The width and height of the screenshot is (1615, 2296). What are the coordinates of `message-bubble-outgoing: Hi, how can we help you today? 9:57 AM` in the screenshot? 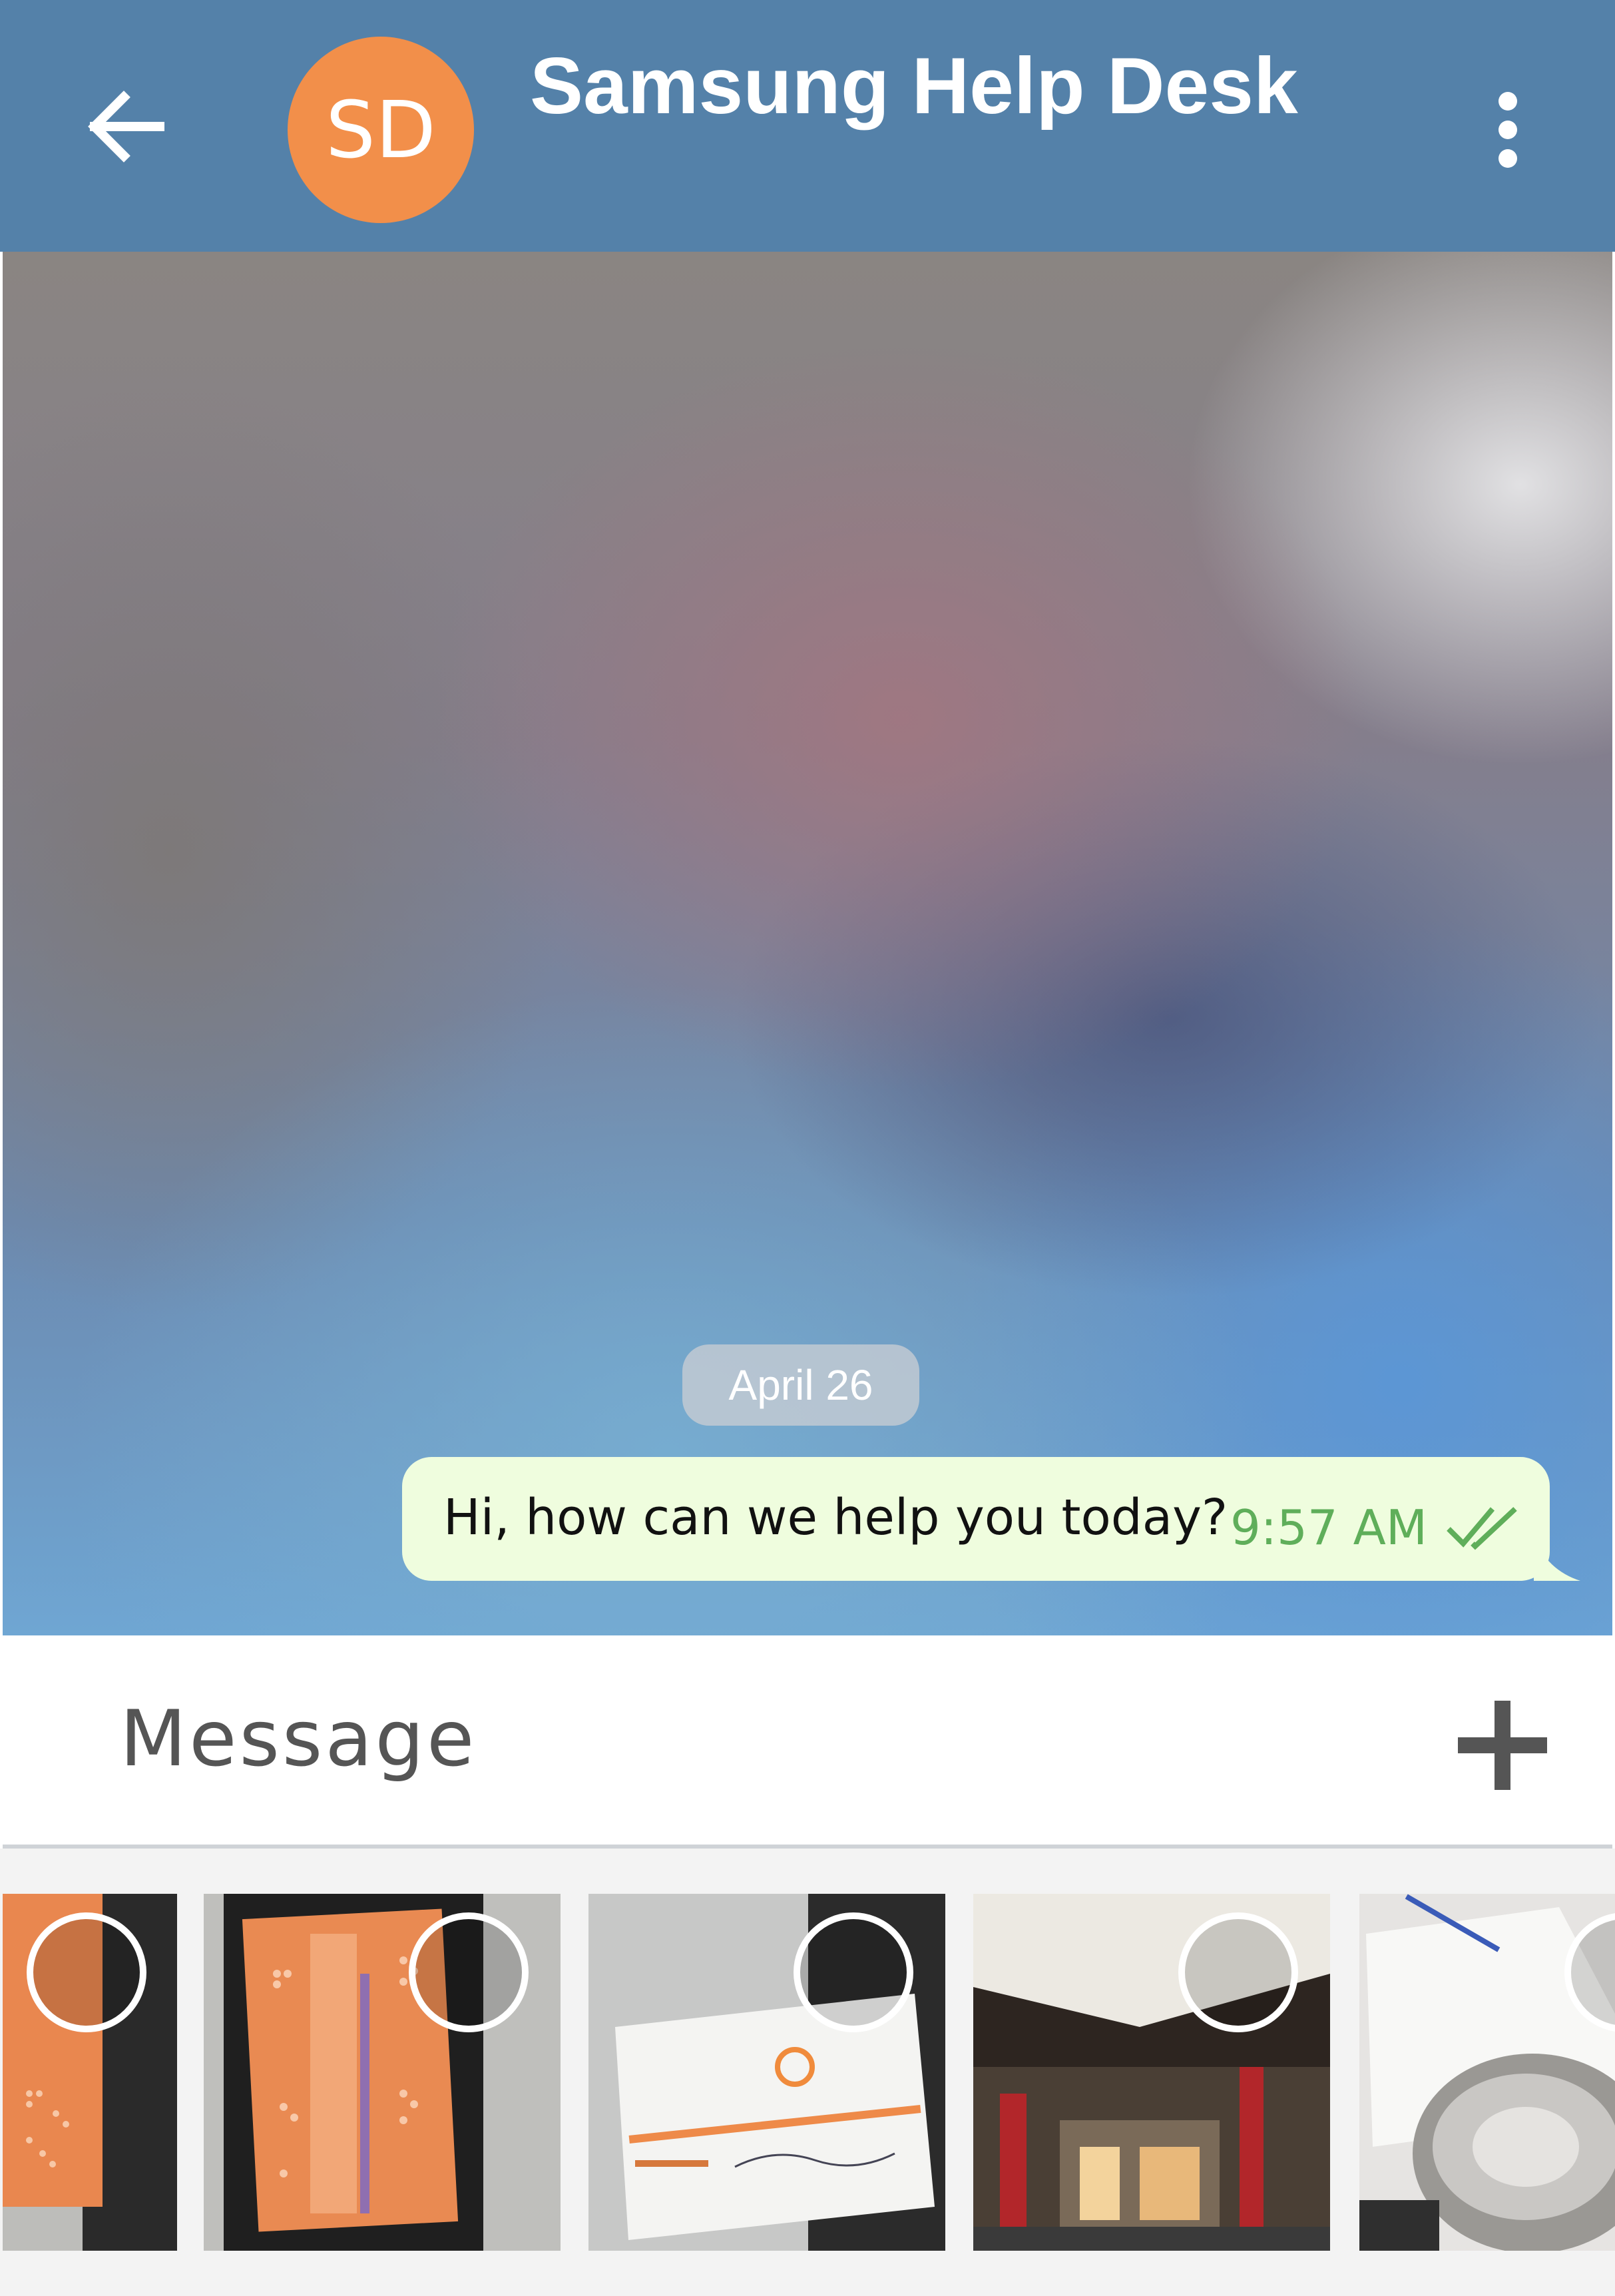 It's located at (976, 1519).